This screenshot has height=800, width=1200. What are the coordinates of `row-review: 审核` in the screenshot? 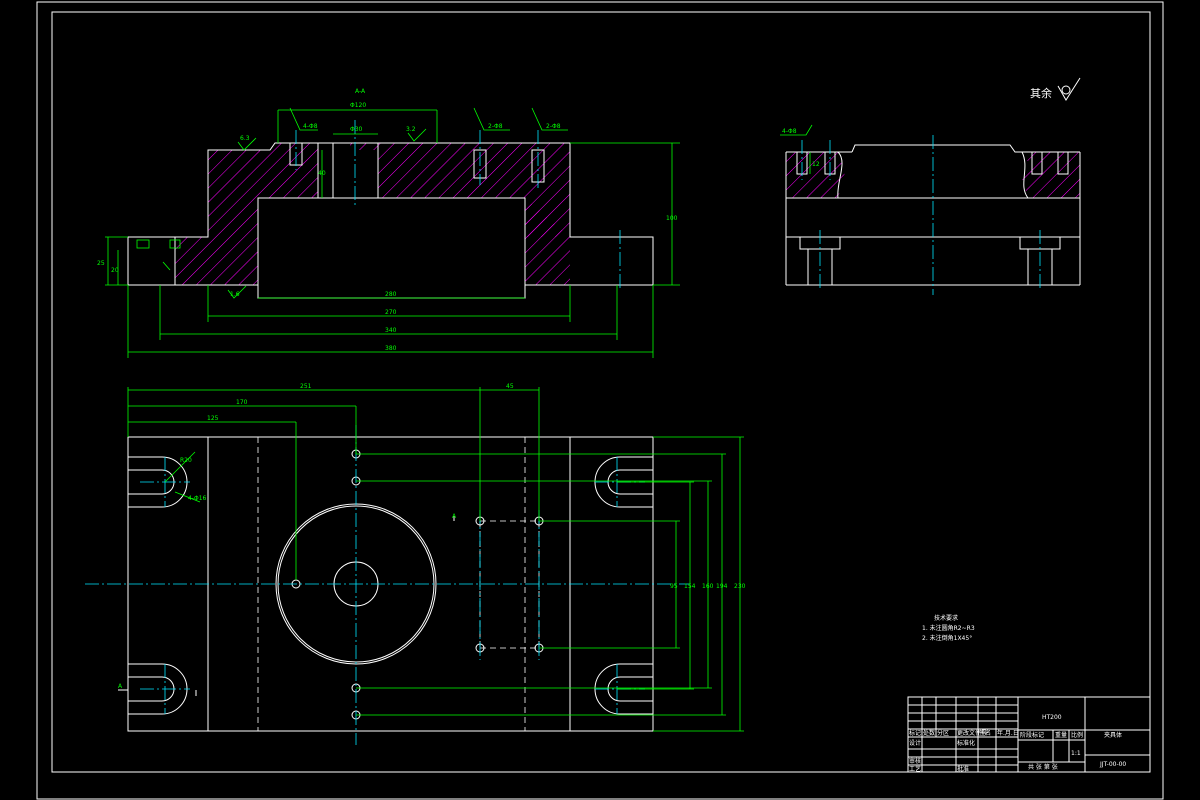 It's located at (915, 761).